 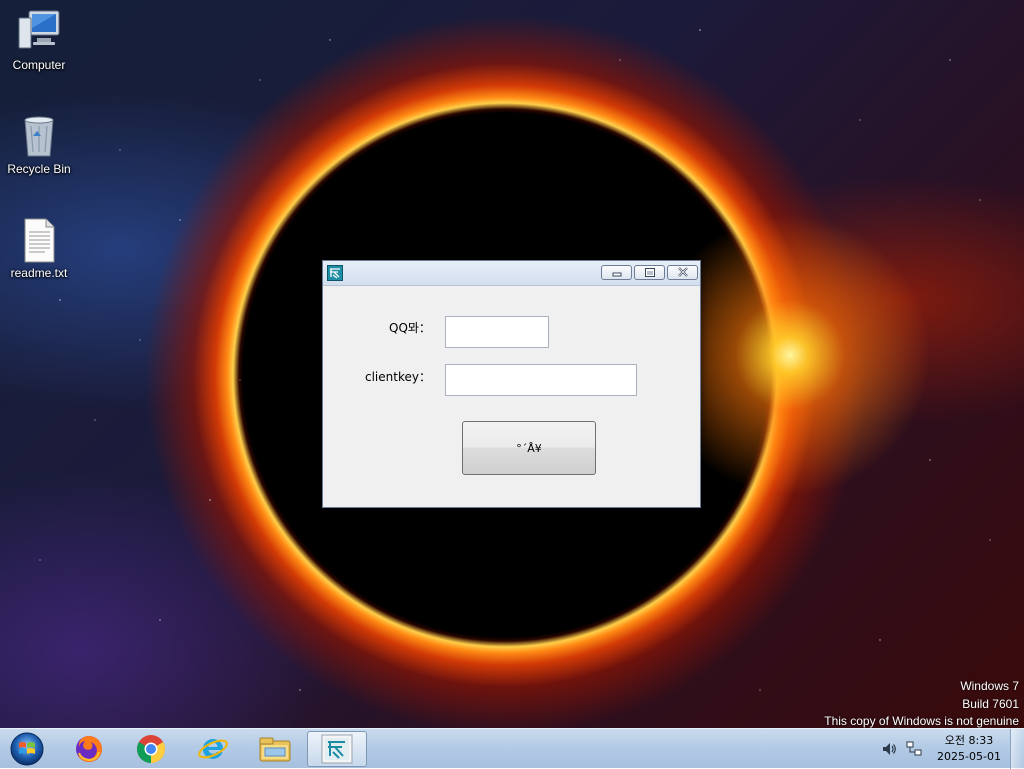 I want to click on close-icon, so click(x=682, y=272).